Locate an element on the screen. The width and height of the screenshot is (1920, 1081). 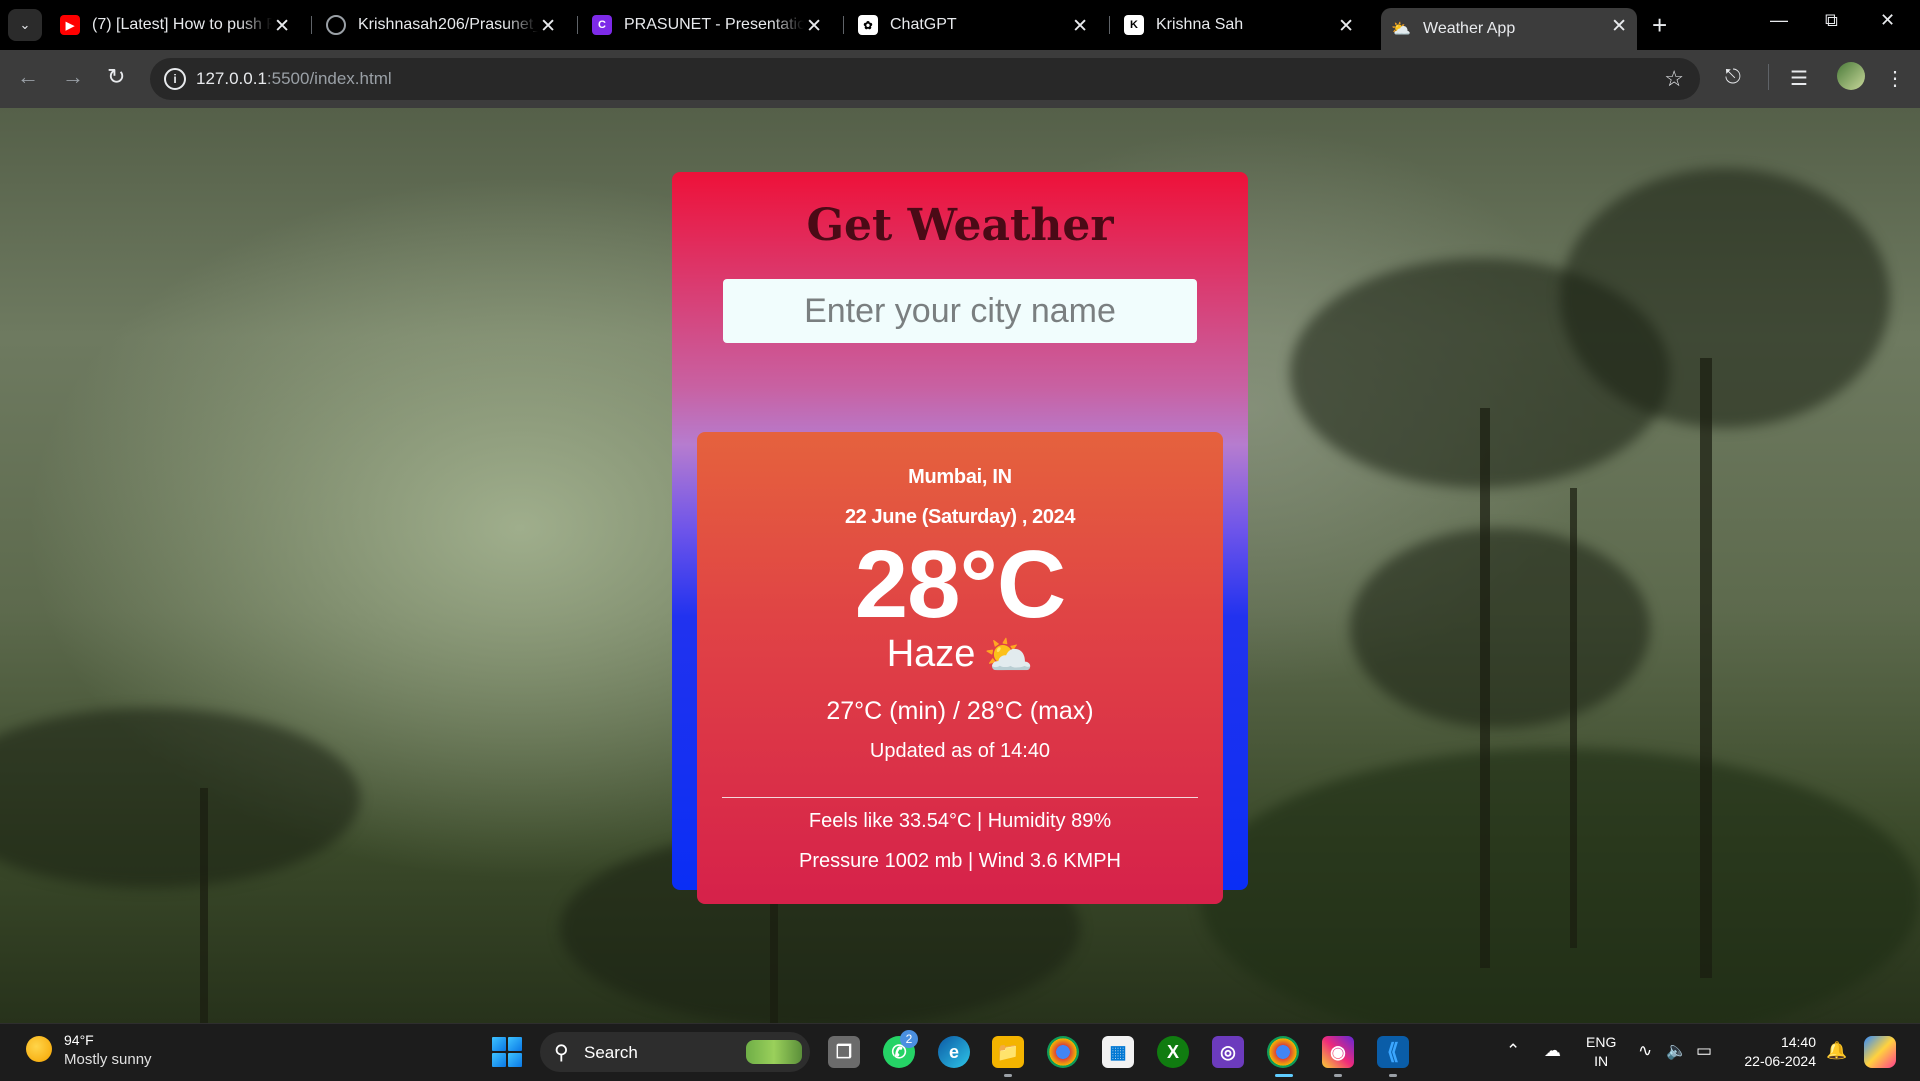
feels-like-humidity: Feels like 33.54°C | Humidity 89% is located at coordinates (960, 821).